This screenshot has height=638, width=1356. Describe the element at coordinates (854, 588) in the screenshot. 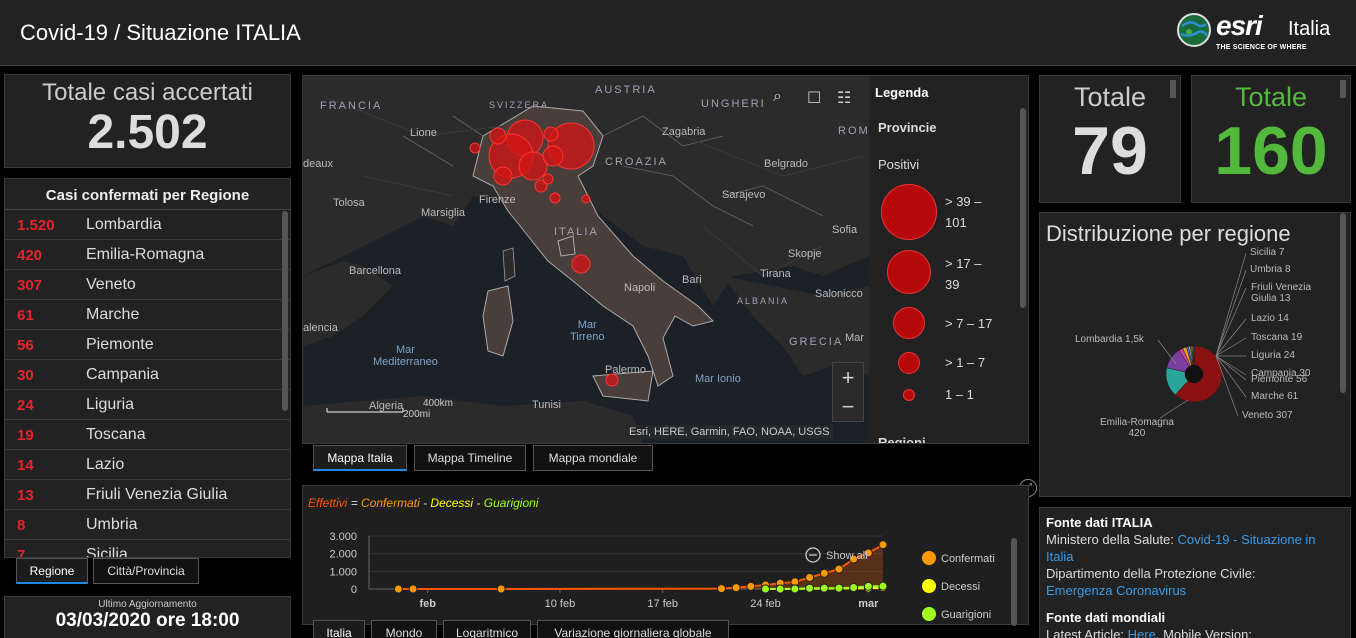

I see `data-point-guarigioni` at that location.